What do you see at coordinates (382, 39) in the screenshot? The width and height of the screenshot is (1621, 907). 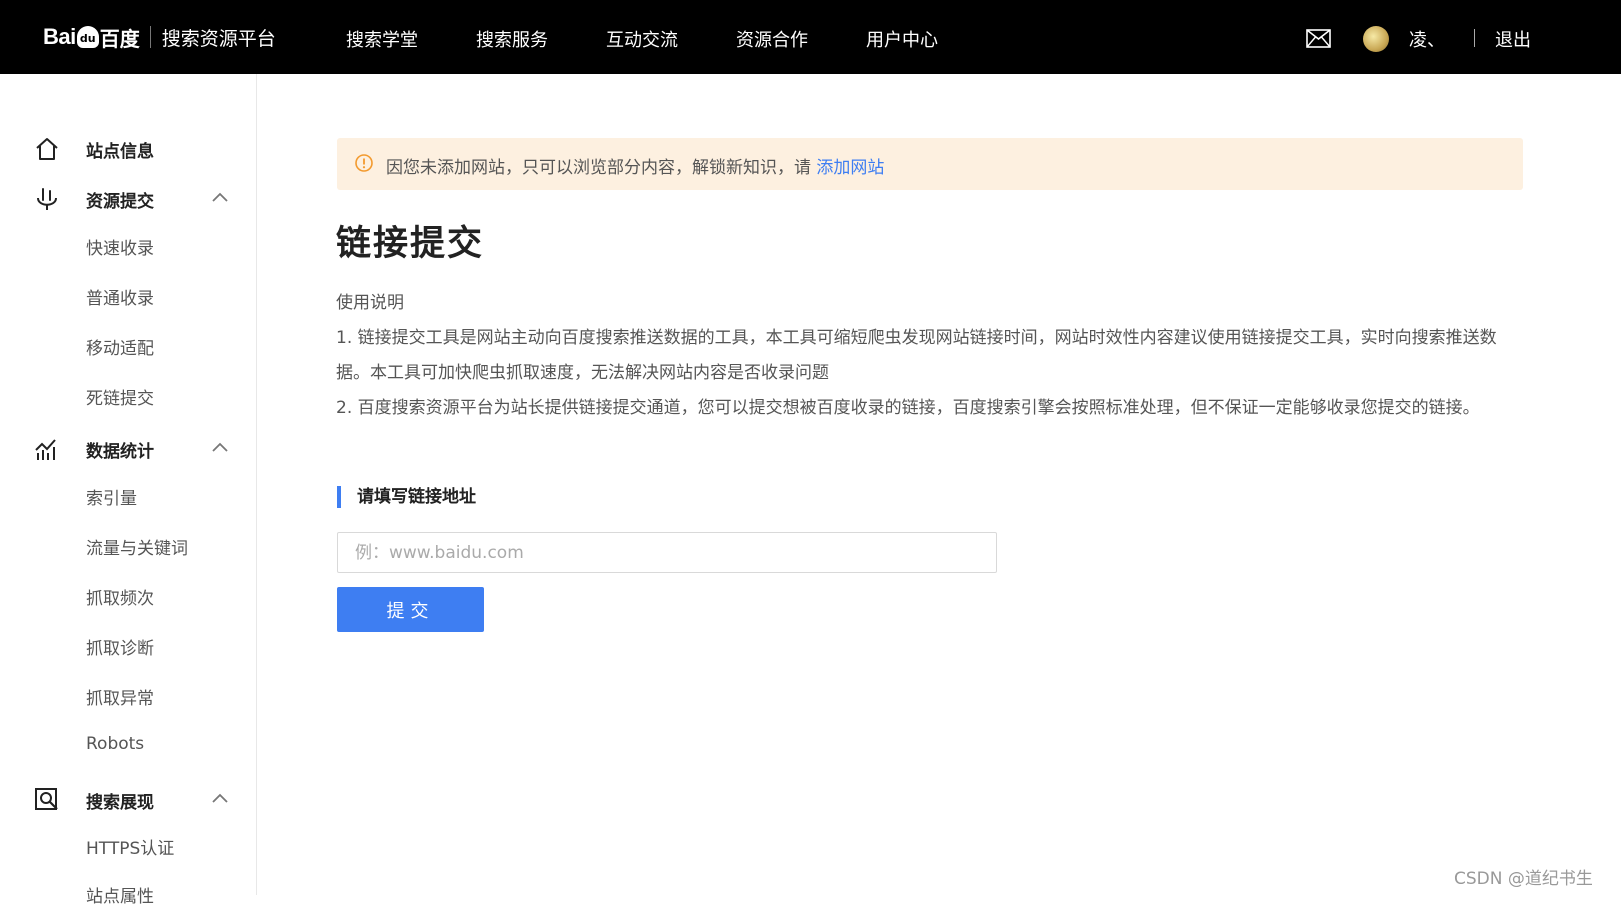 I see `nav-item-school: 搜索学堂` at bounding box center [382, 39].